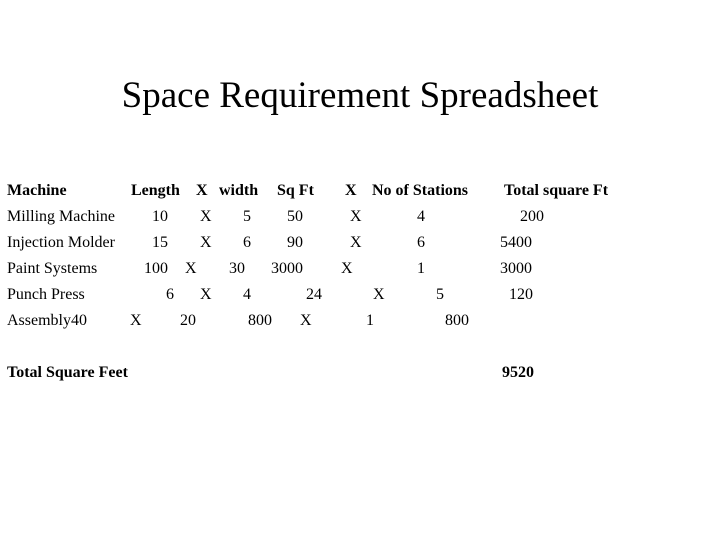  I want to click on cell-machine: Assembly40, so click(47, 320).